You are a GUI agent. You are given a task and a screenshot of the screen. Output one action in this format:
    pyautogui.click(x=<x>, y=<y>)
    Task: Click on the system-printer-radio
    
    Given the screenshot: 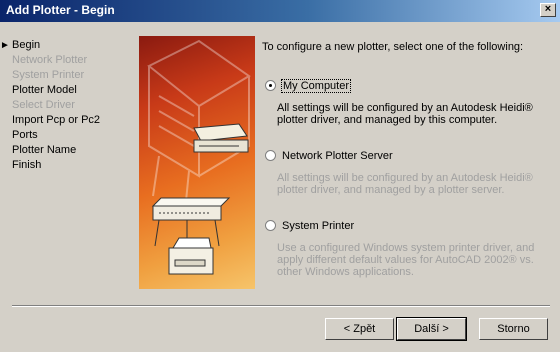 What is the action you would take?
    pyautogui.click(x=270, y=225)
    